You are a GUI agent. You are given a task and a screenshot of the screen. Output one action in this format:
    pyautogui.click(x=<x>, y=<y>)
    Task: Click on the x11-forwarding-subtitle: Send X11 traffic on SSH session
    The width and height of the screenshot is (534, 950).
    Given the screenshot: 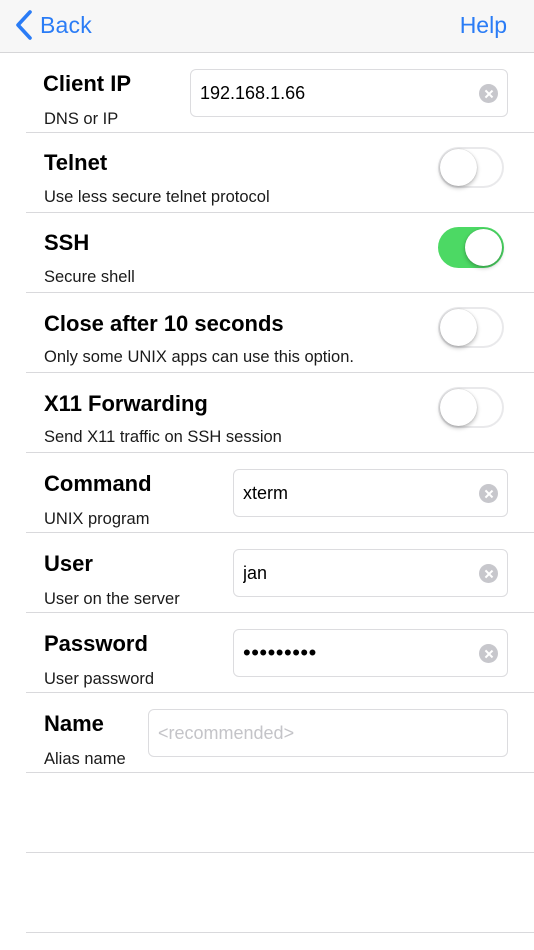 What is the action you would take?
    pyautogui.click(x=163, y=437)
    